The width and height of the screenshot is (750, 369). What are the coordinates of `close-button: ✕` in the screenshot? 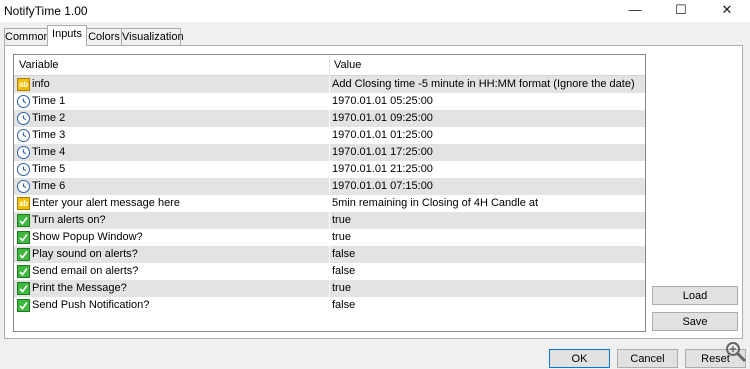 It's located at (727, 11).